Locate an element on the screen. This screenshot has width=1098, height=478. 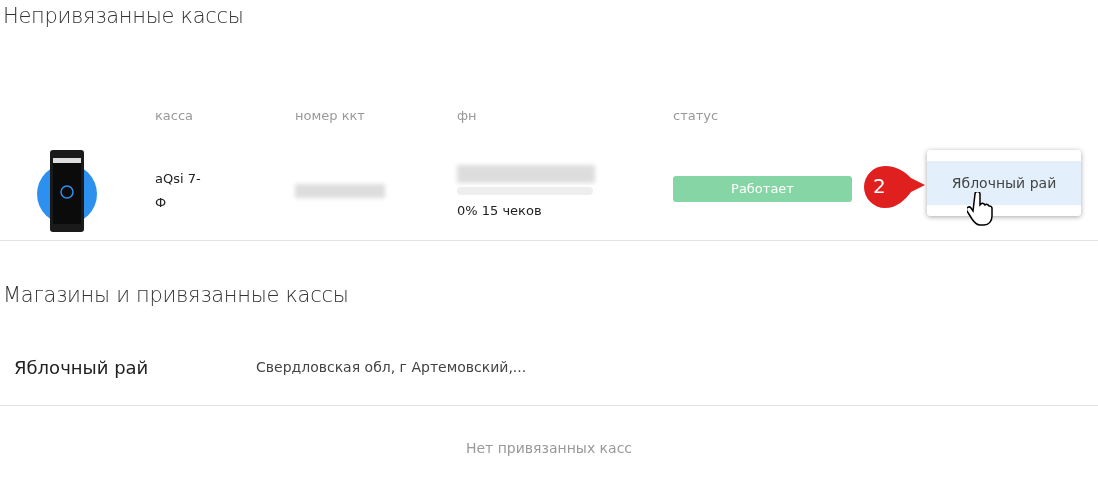
fn-reading: 0% 15 чеков is located at coordinates (499, 210).